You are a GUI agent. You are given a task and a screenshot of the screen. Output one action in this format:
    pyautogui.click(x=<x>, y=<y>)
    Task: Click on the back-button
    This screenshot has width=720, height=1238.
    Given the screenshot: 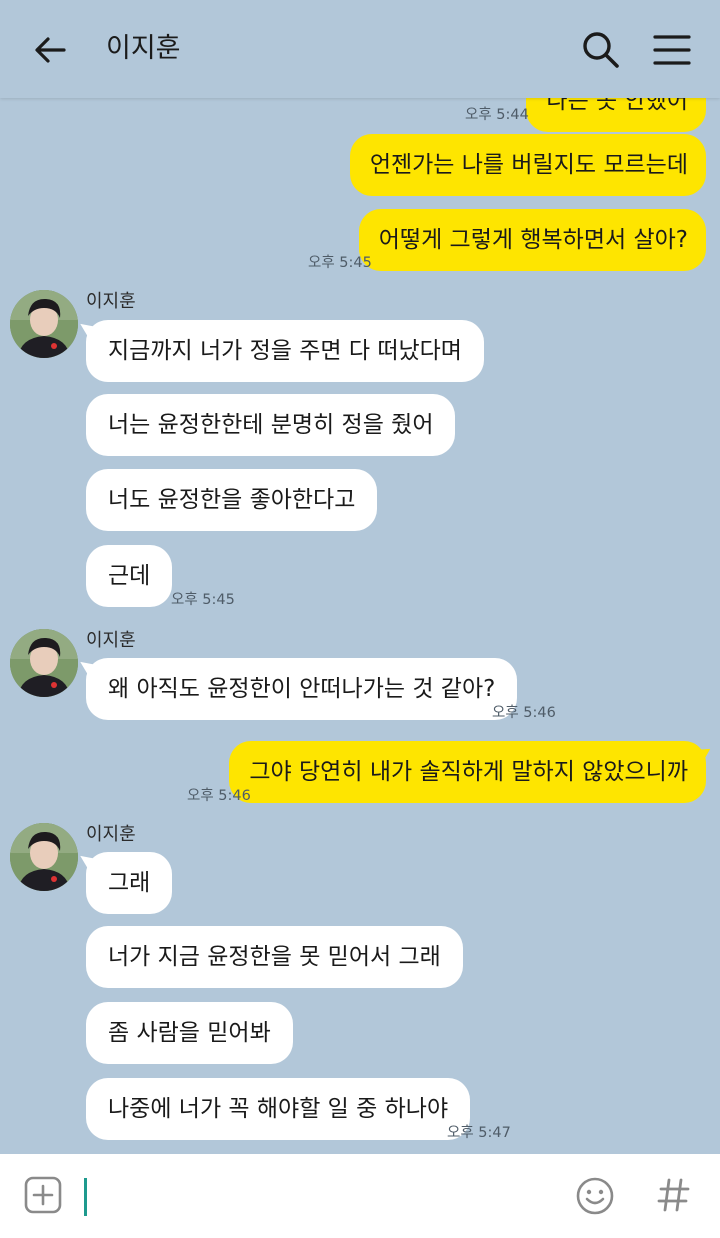 What is the action you would take?
    pyautogui.click(x=50, y=50)
    